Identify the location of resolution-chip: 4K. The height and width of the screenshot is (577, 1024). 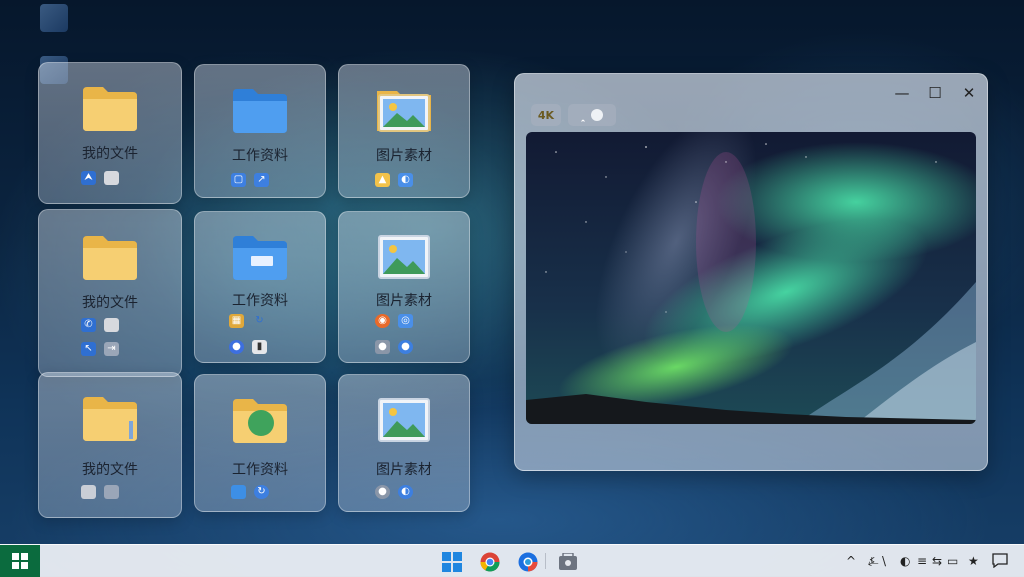
(546, 115).